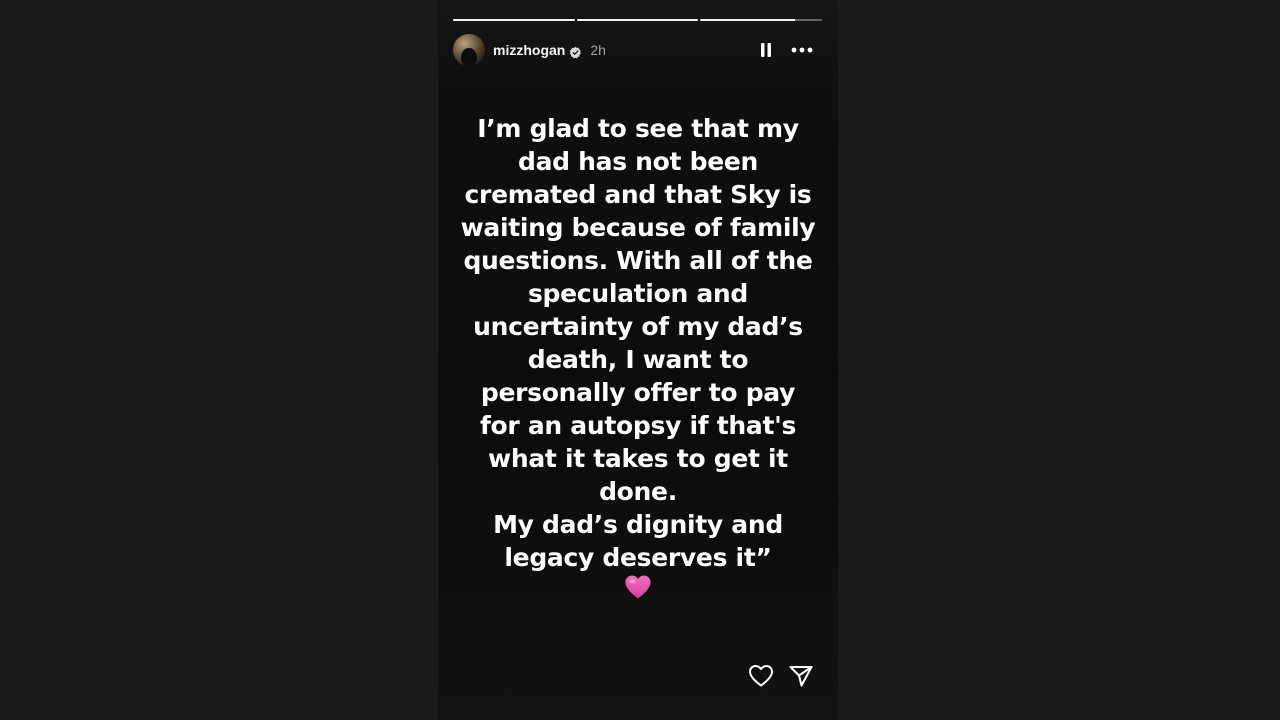  What do you see at coordinates (638, 161) in the screenshot?
I see `story-text-line: dad has not been` at bounding box center [638, 161].